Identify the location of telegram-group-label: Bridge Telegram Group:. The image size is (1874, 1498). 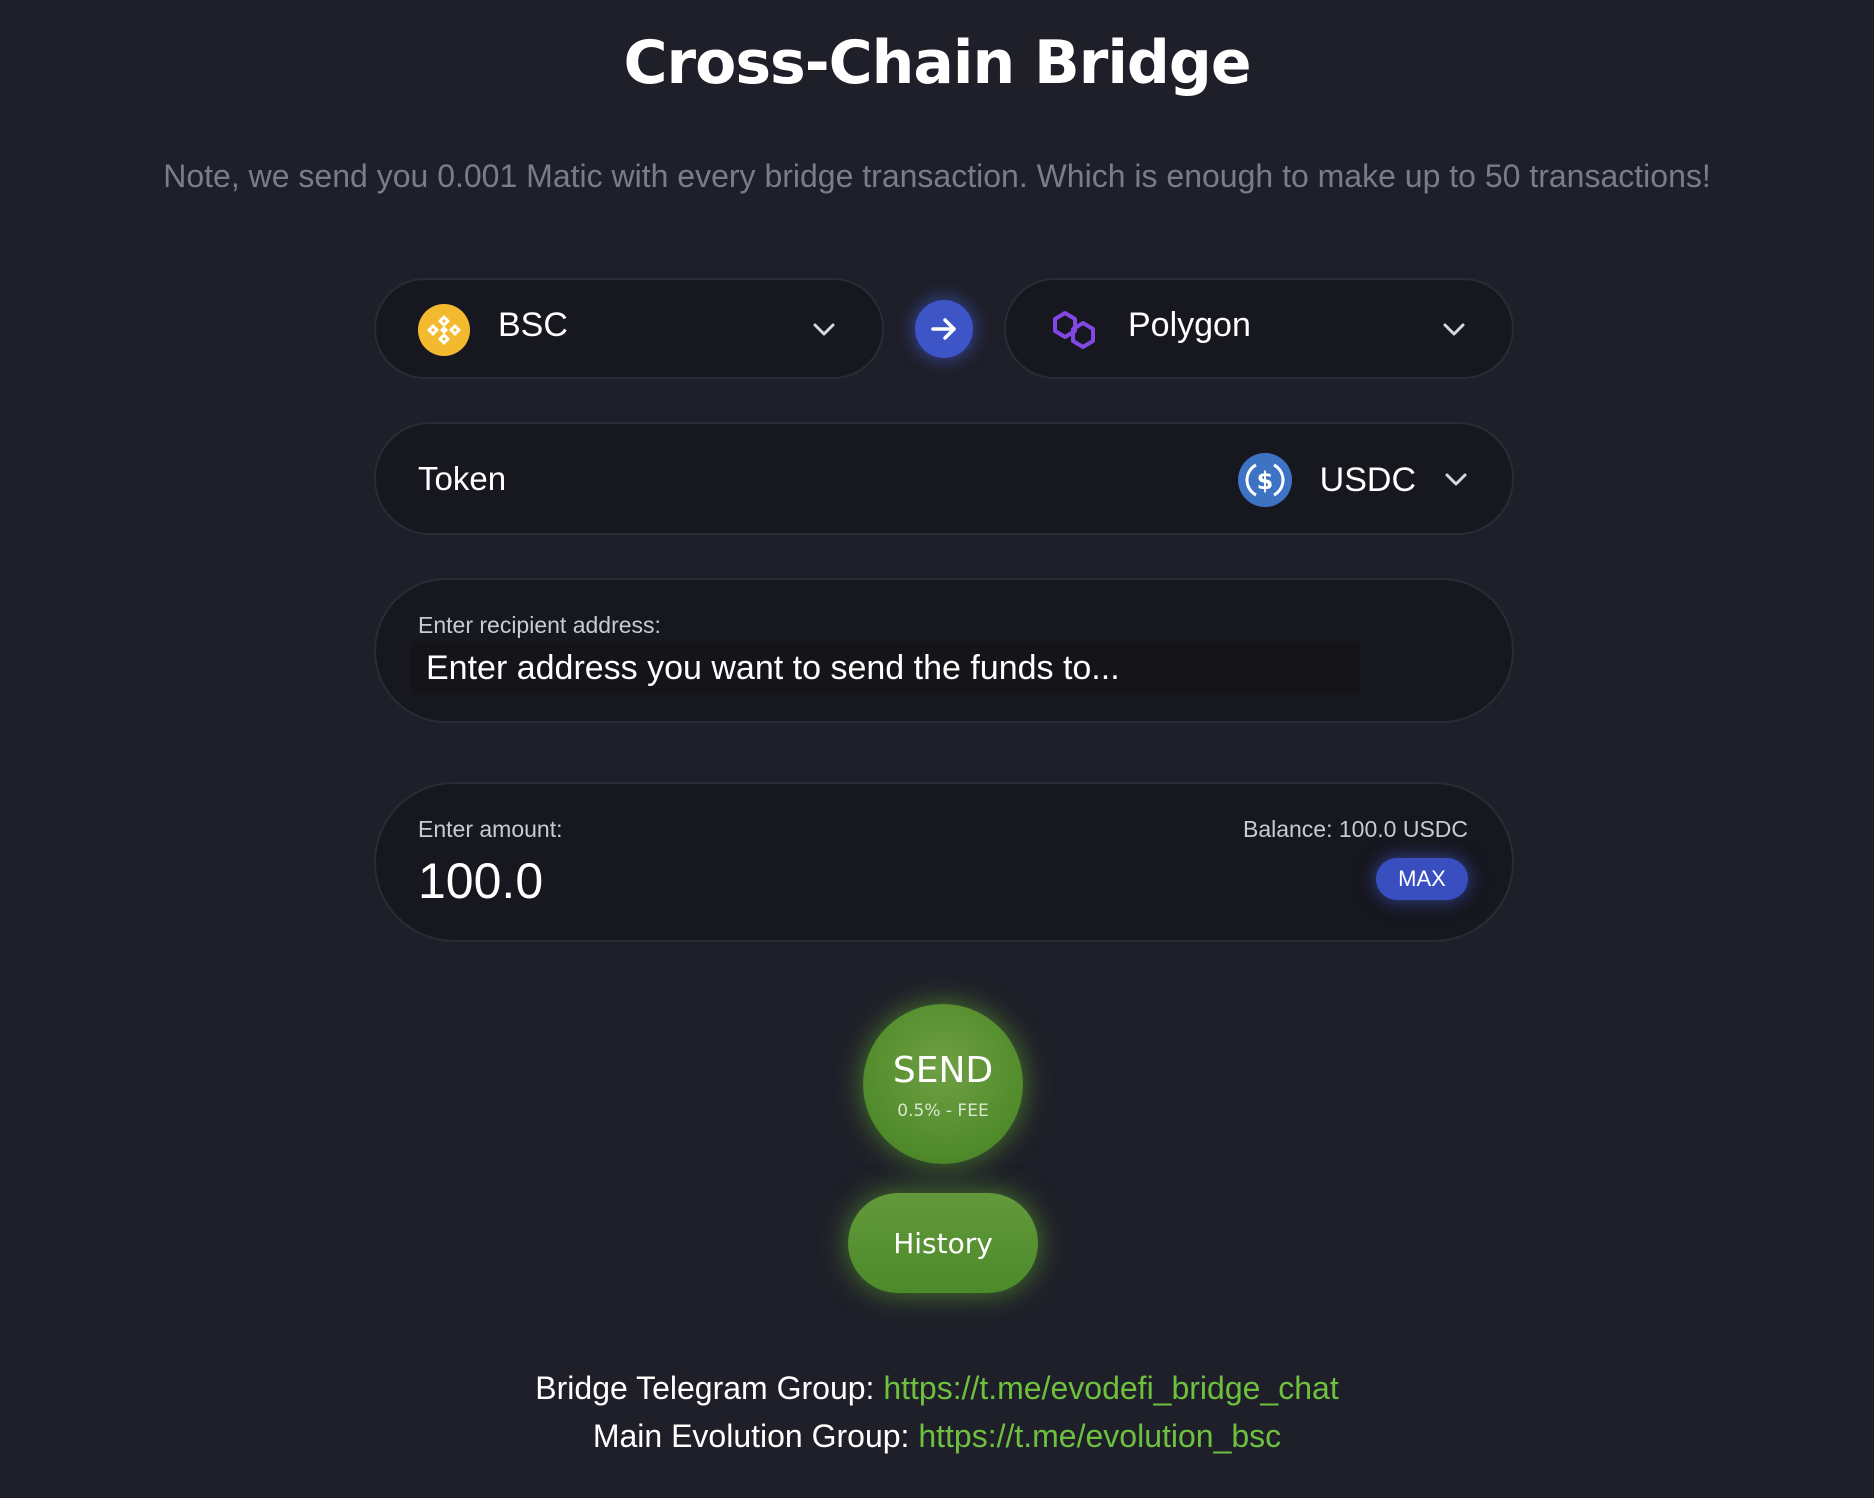
(709, 1388).